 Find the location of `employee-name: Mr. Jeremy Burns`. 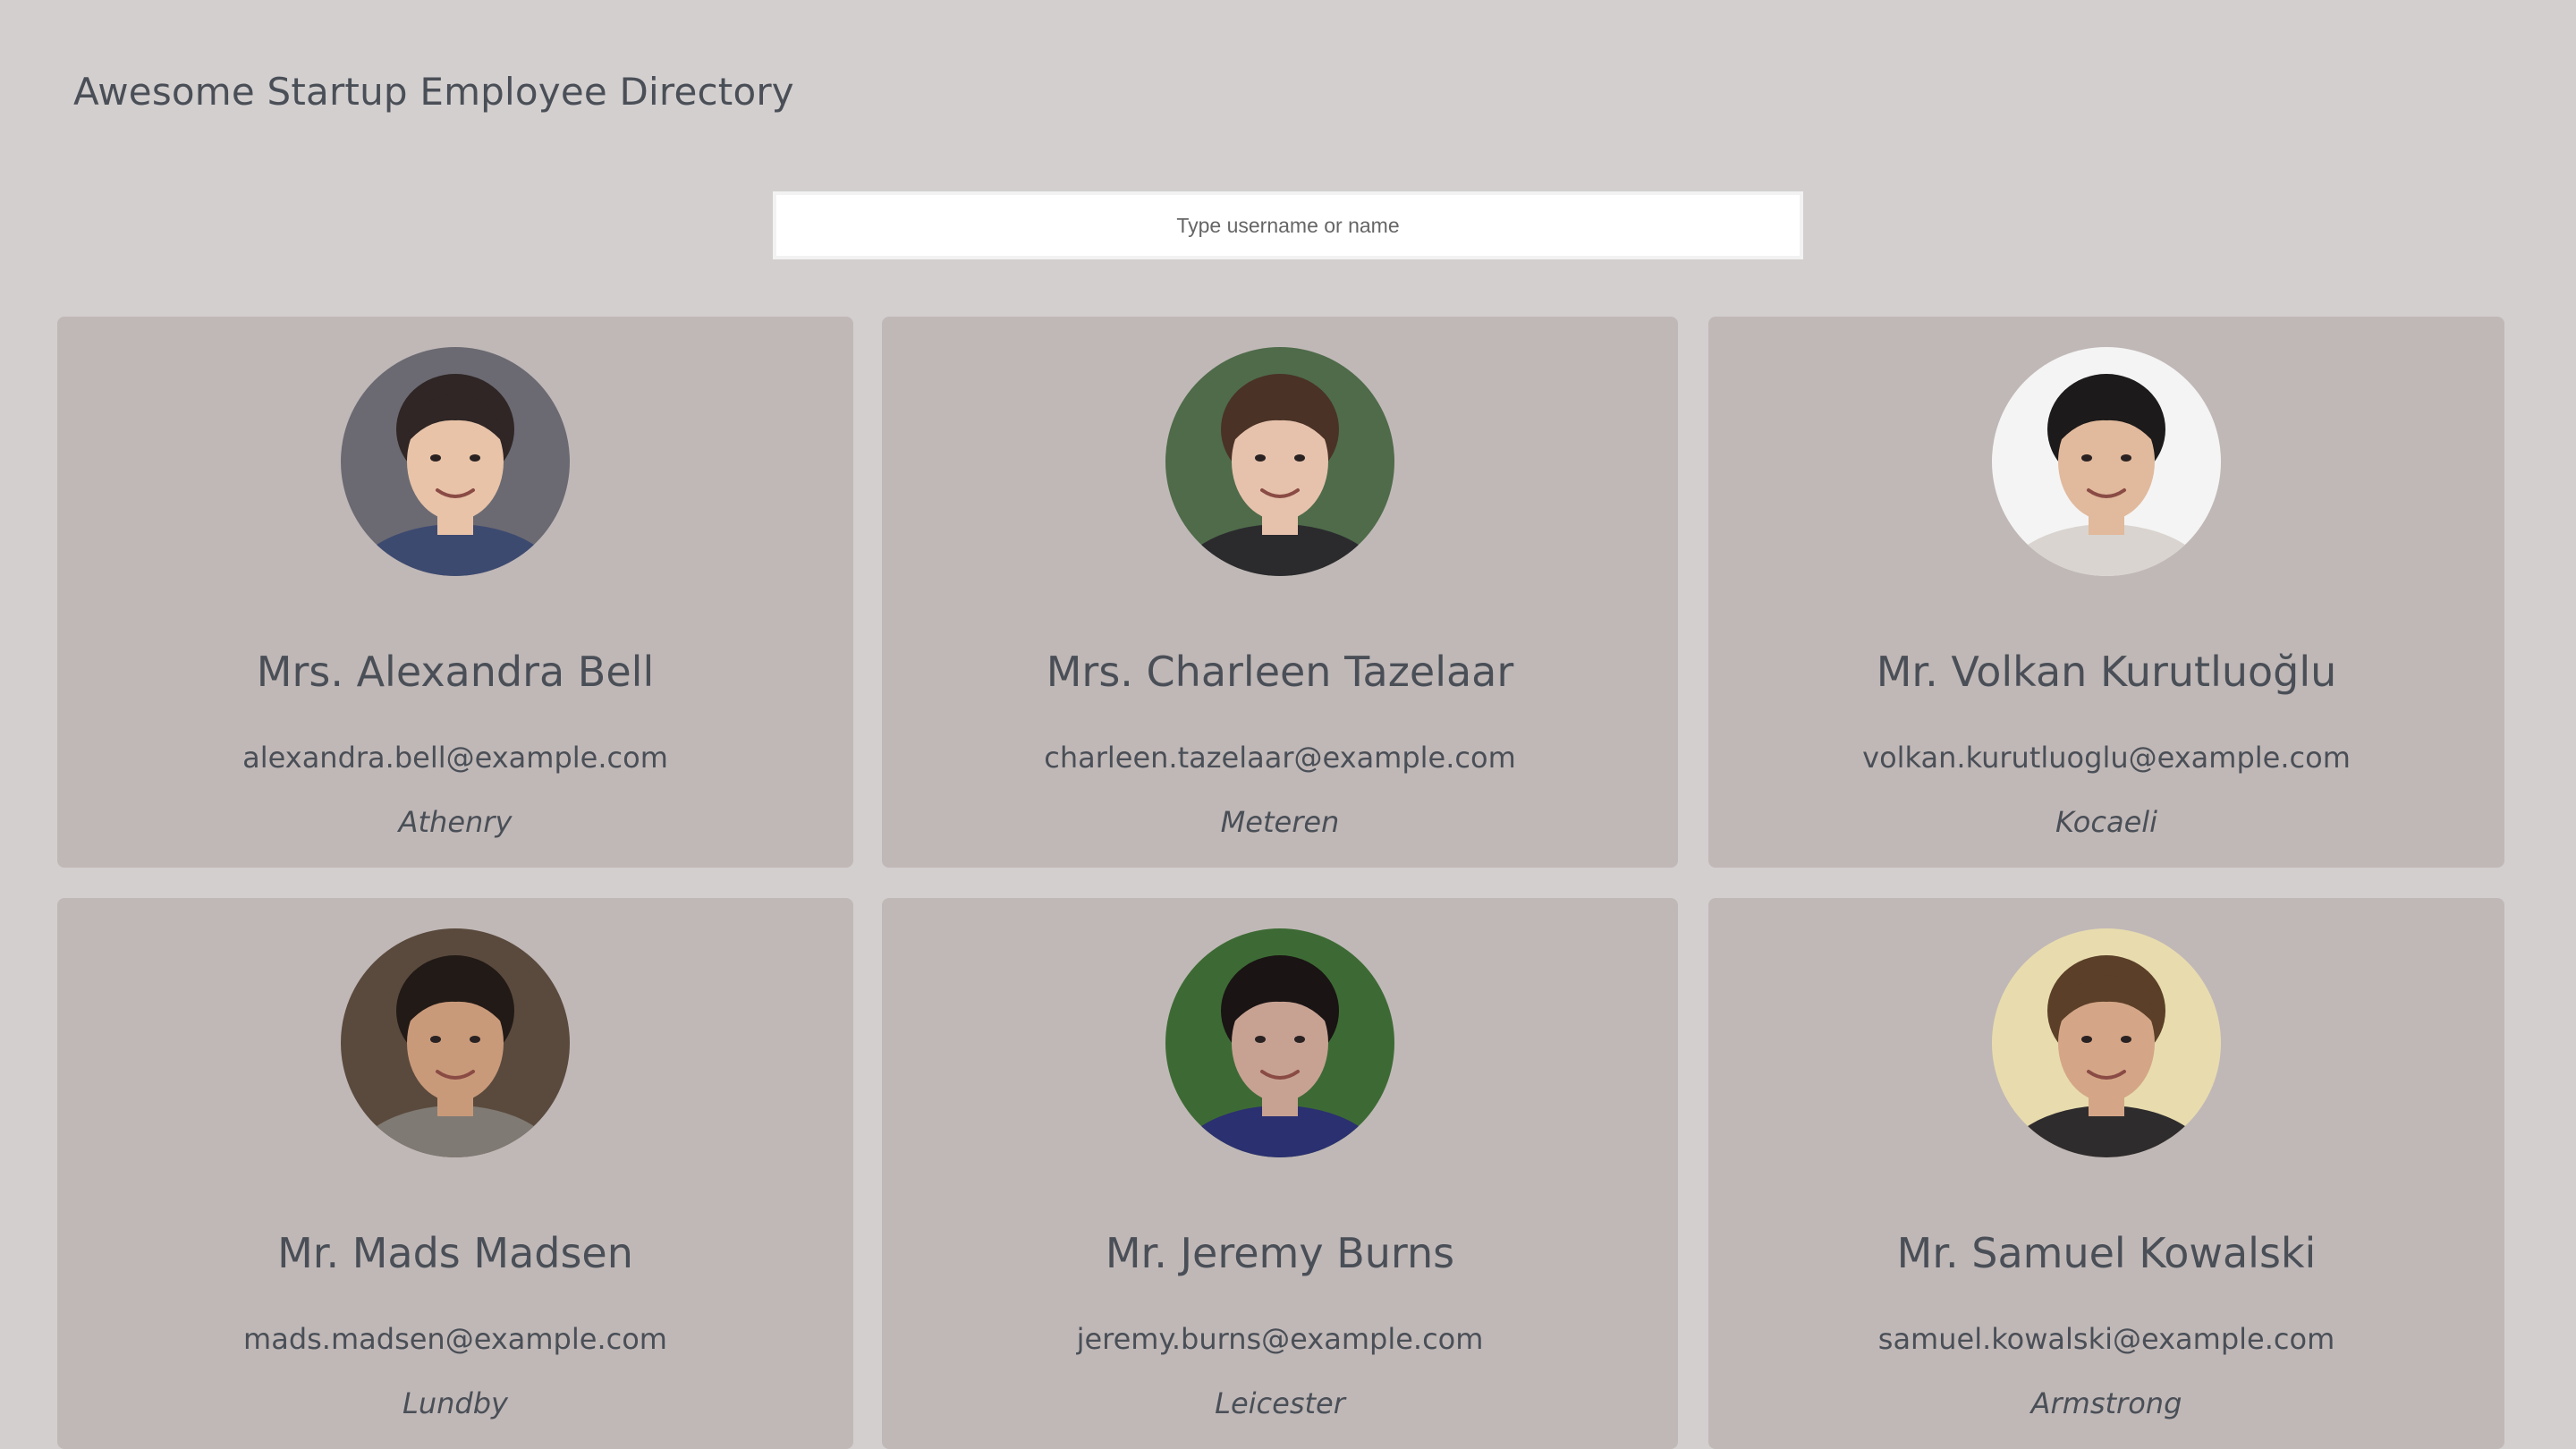

employee-name: Mr. Jeremy Burns is located at coordinates (1280, 1253).